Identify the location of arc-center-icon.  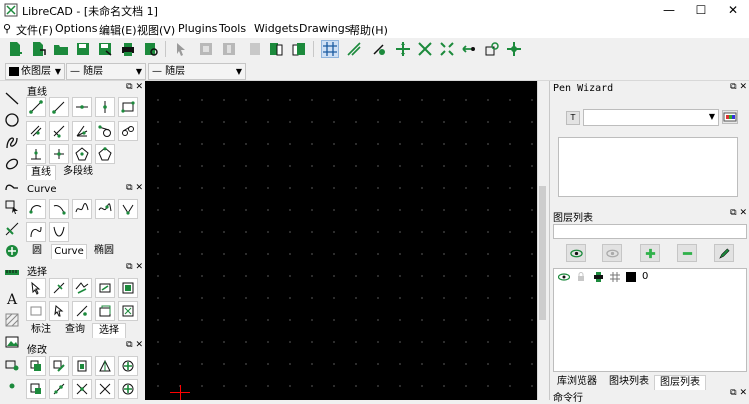
(36, 209).